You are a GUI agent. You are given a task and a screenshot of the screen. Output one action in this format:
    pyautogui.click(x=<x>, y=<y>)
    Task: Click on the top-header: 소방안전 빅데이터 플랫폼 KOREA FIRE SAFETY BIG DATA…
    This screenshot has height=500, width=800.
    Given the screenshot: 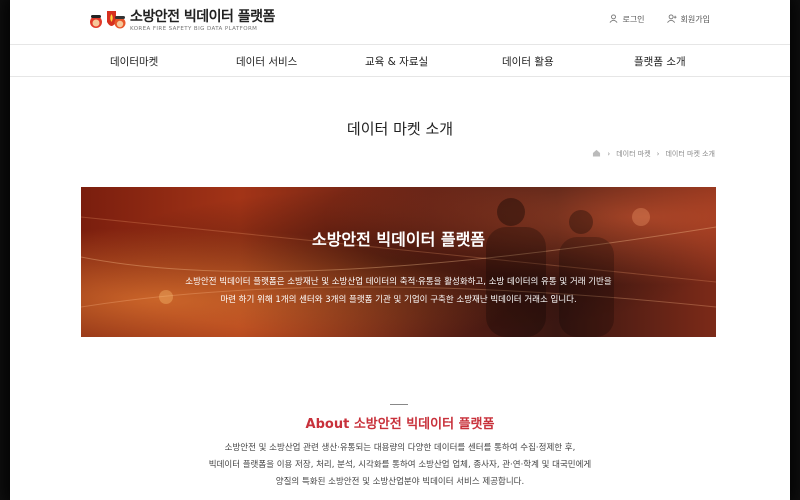 What is the action you would take?
    pyautogui.click(x=400, y=22)
    